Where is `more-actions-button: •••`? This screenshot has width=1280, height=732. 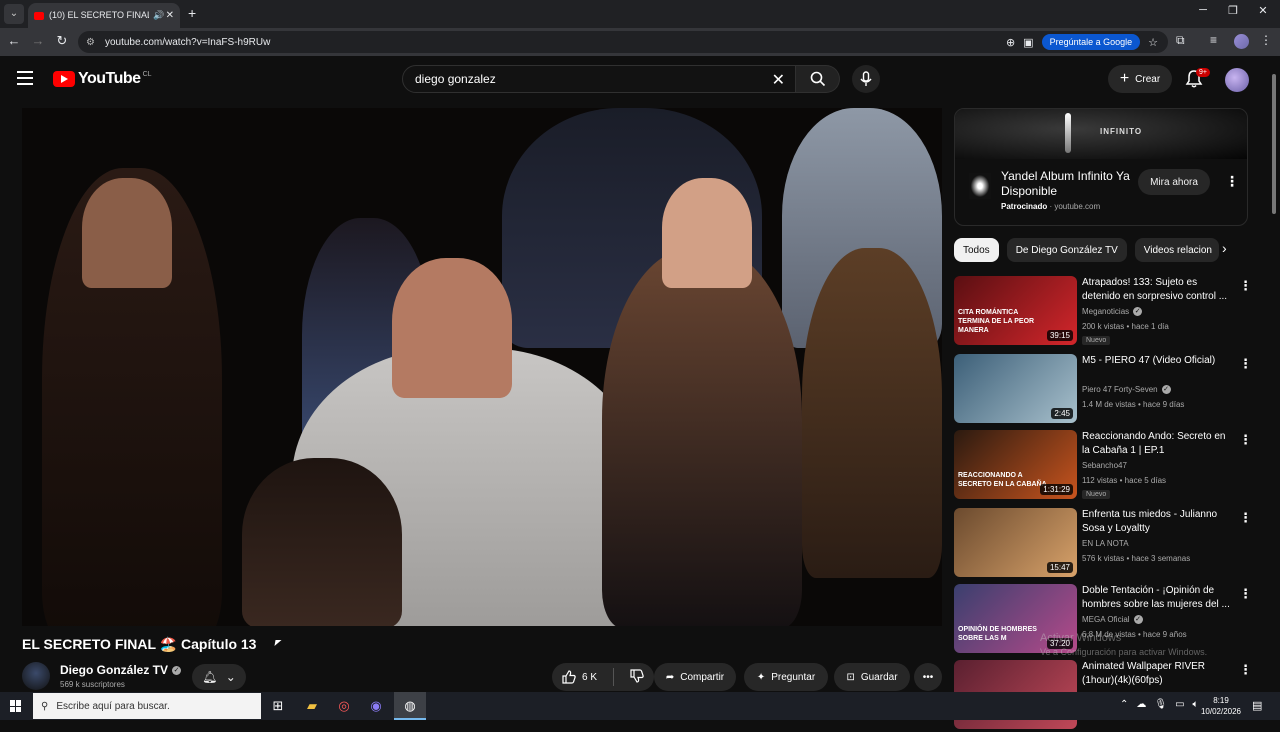 more-actions-button: ••• is located at coordinates (928, 677).